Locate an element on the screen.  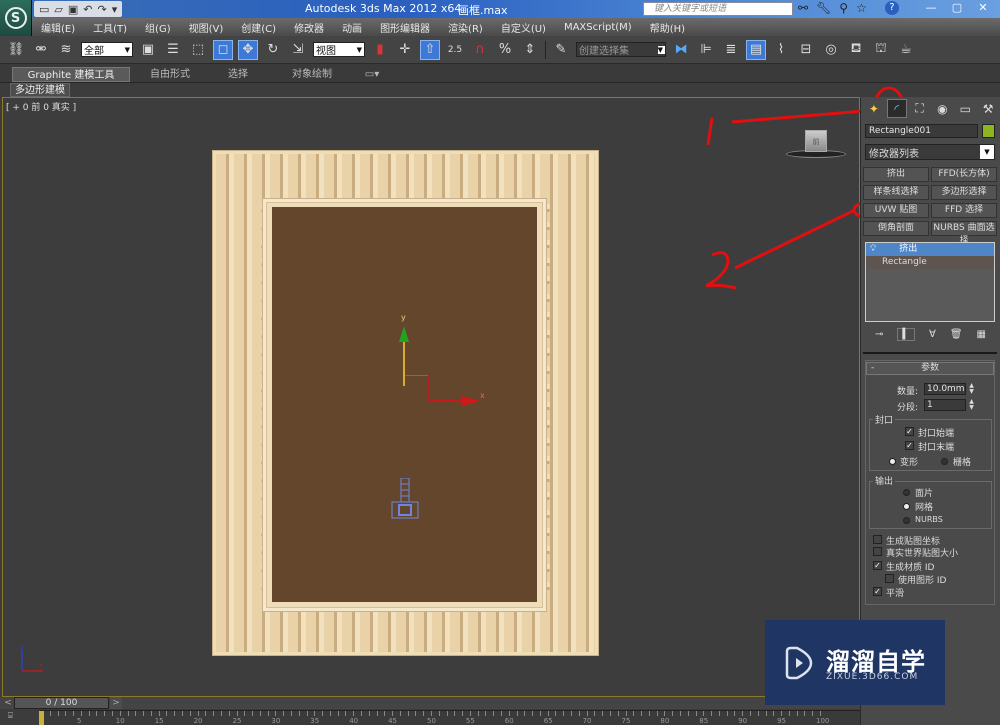
select-move-icon: ✥ is located at coordinates (248, 49).